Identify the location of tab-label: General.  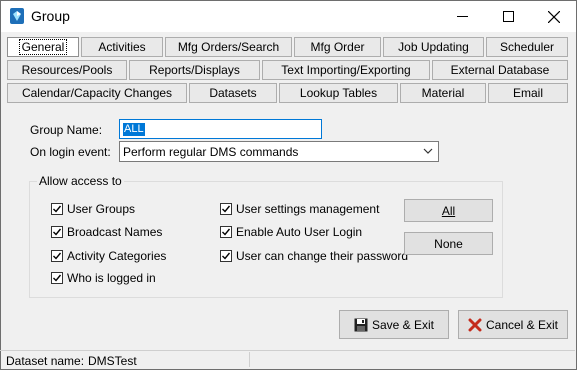
(43, 47).